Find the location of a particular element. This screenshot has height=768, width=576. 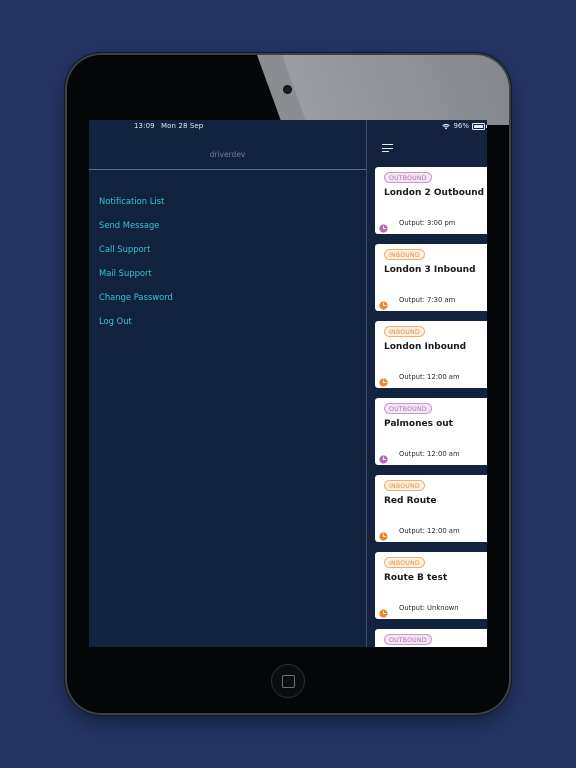

menu-item-mail-support: Mail Support is located at coordinates (136, 279).